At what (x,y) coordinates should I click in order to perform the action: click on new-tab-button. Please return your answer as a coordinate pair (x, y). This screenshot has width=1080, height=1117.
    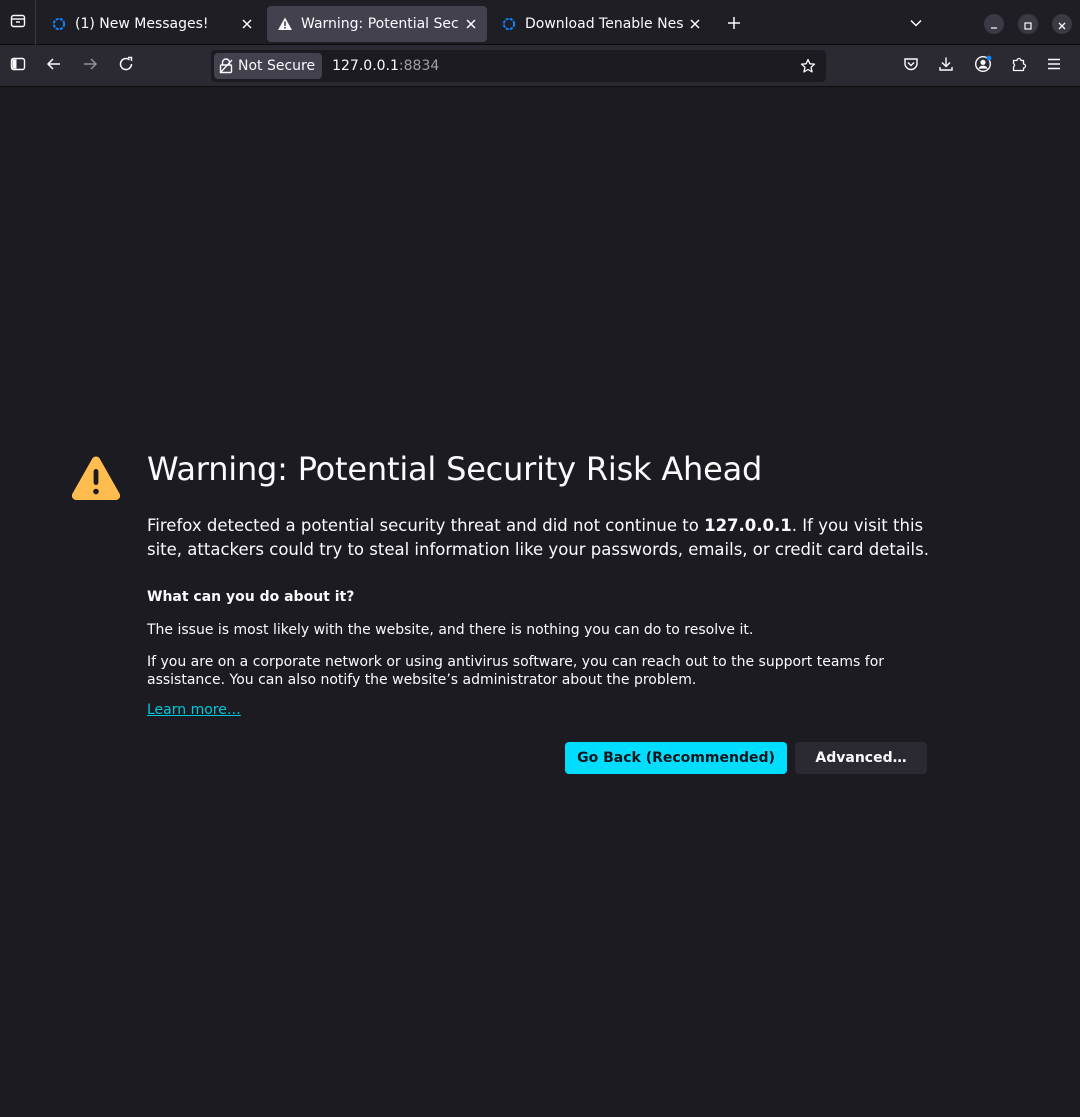
    Looking at the image, I should click on (734, 24).